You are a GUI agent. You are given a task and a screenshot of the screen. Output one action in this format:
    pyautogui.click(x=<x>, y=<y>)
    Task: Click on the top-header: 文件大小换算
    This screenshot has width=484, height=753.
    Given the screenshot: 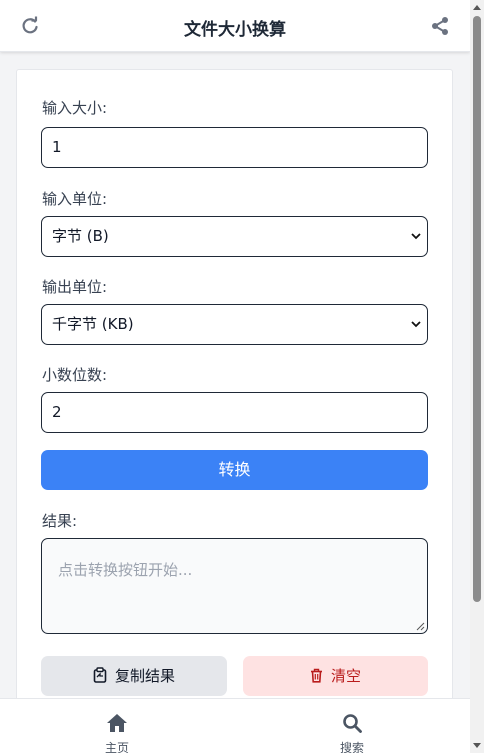 What is the action you would take?
    pyautogui.click(x=235, y=26)
    